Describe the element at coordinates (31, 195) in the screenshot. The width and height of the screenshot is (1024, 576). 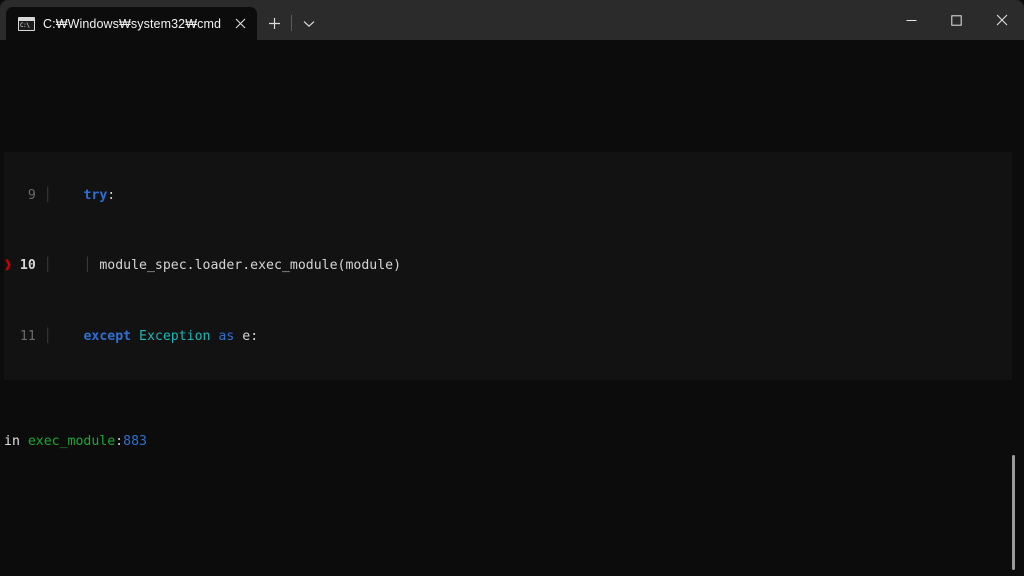
I see `line-number: 9` at that location.